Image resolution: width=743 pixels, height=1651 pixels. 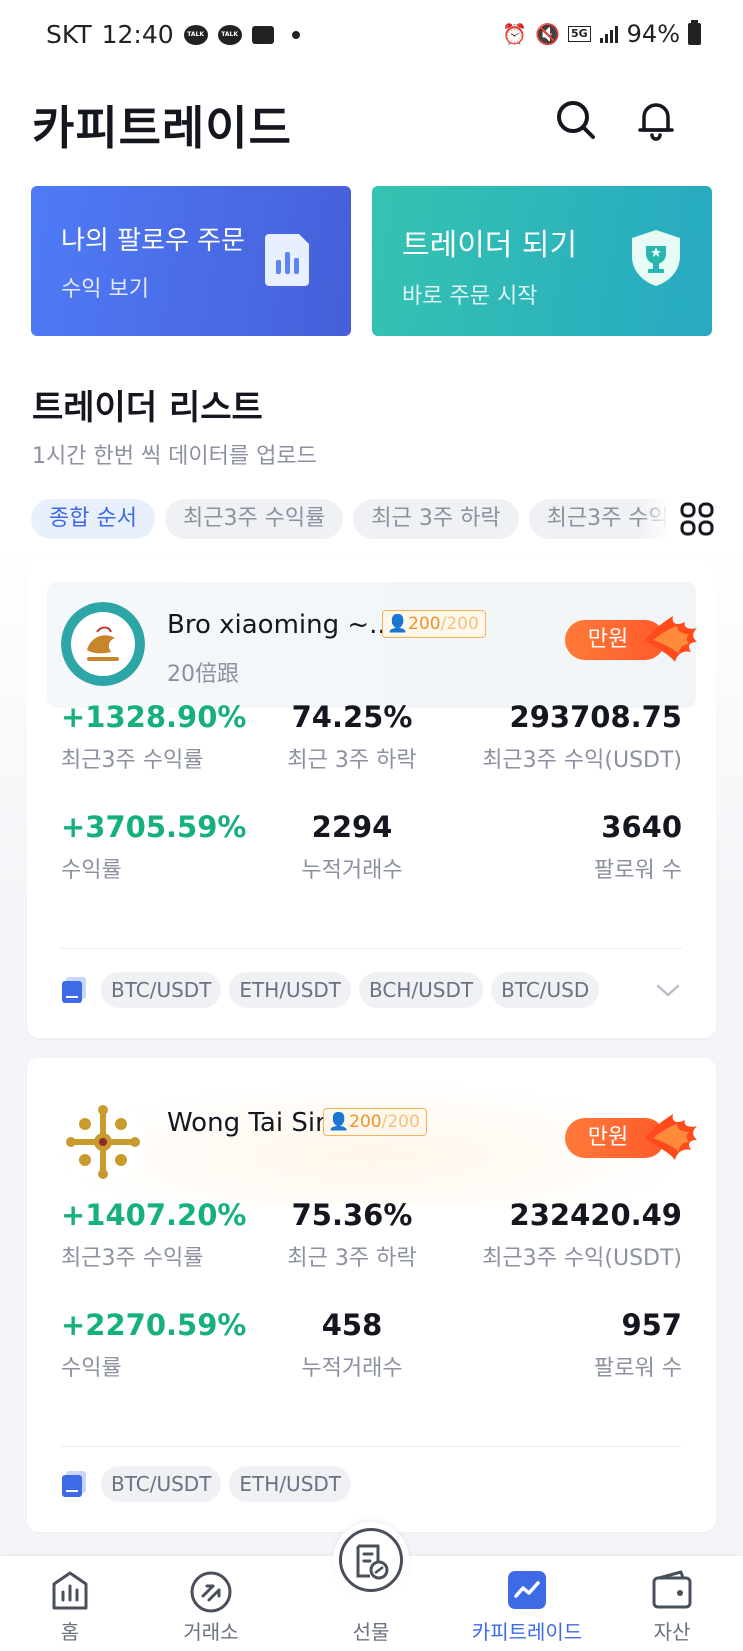 I want to click on stat-value: 957, so click(x=651, y=1325).